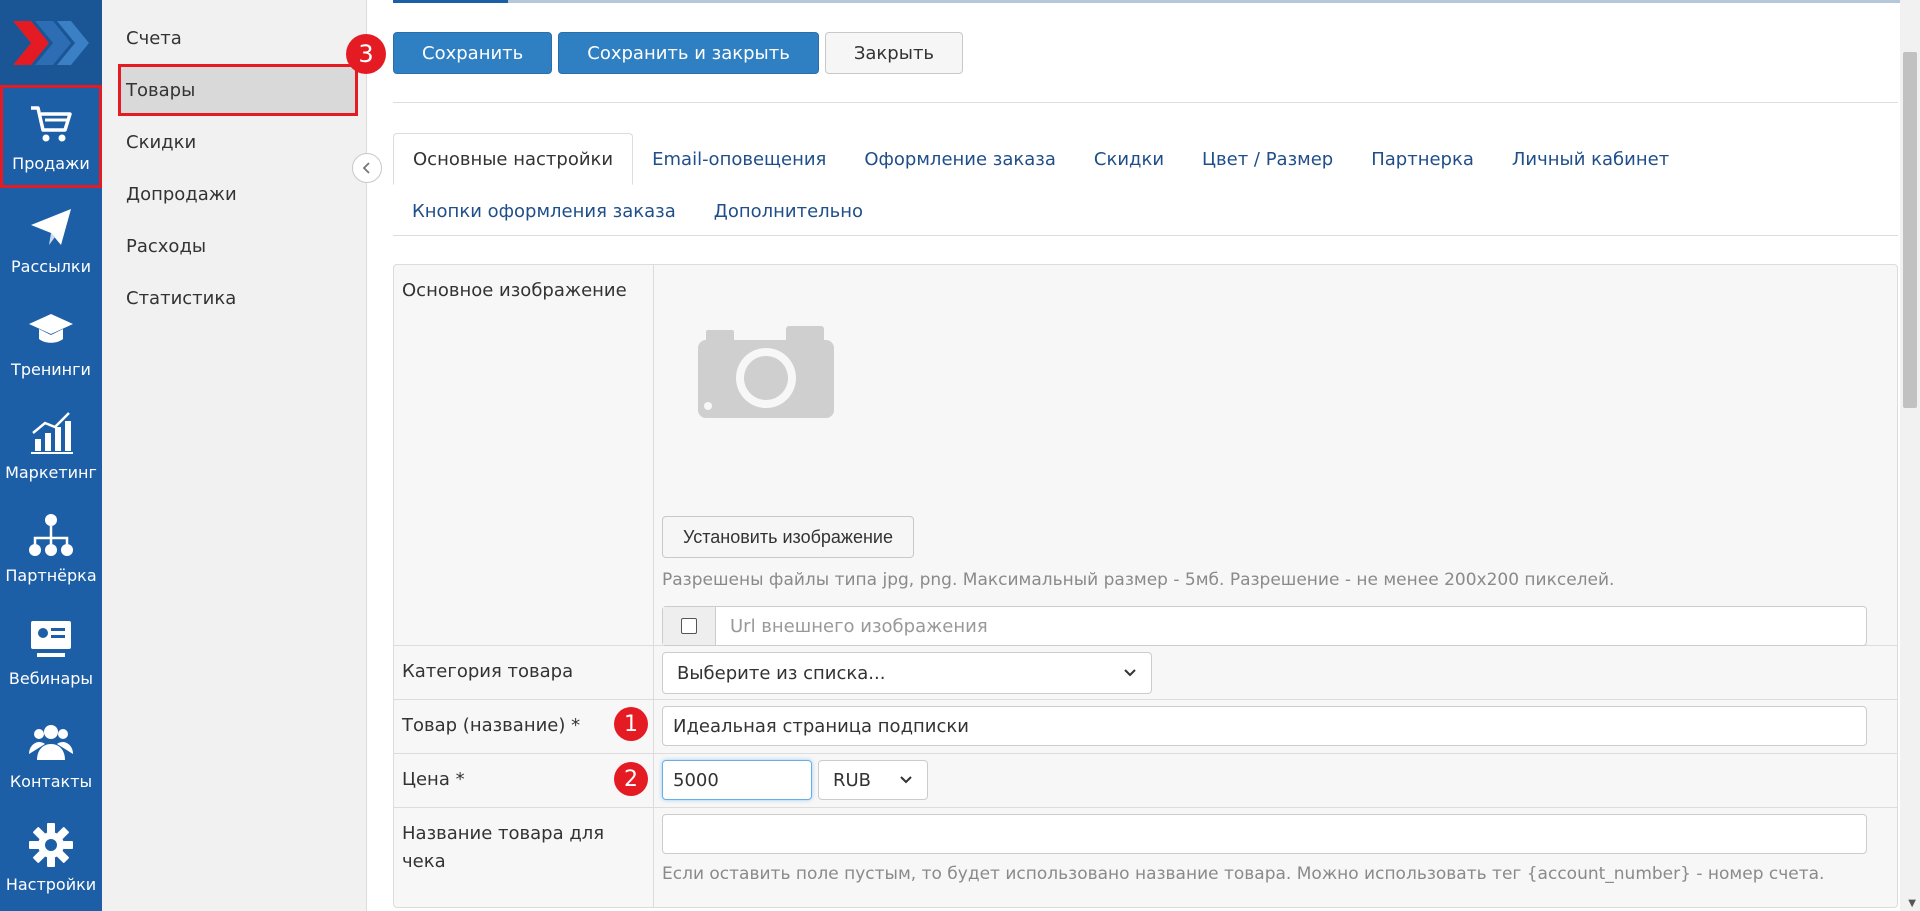  I want to click on rail-item-trainings: Тренинги, so click(51, 342).